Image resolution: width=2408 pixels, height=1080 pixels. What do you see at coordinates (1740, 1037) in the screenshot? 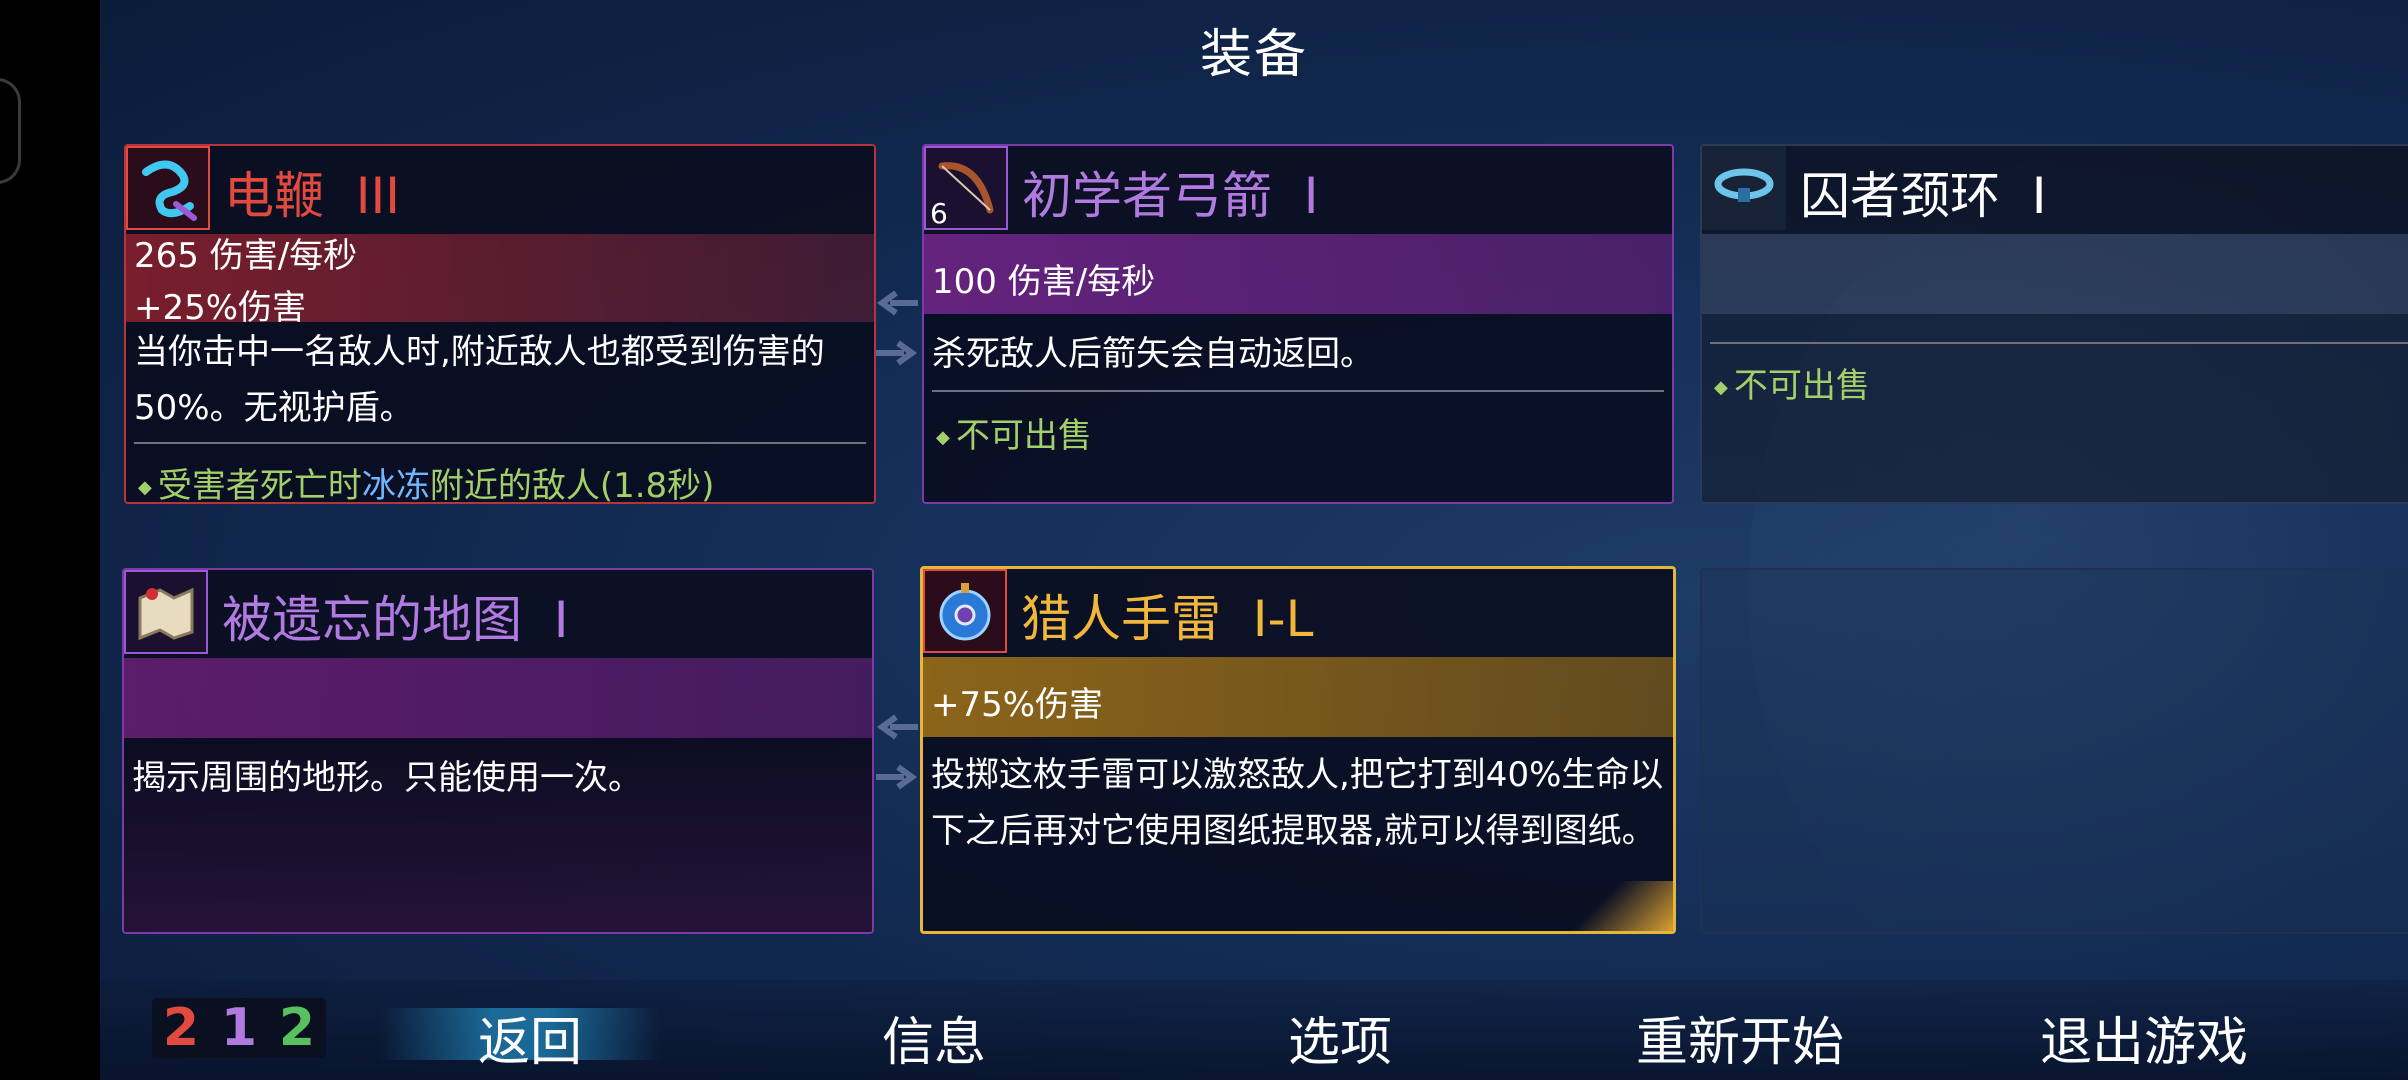
I see `restart-button: 重新开始` at bounding box center [1740, 1037].